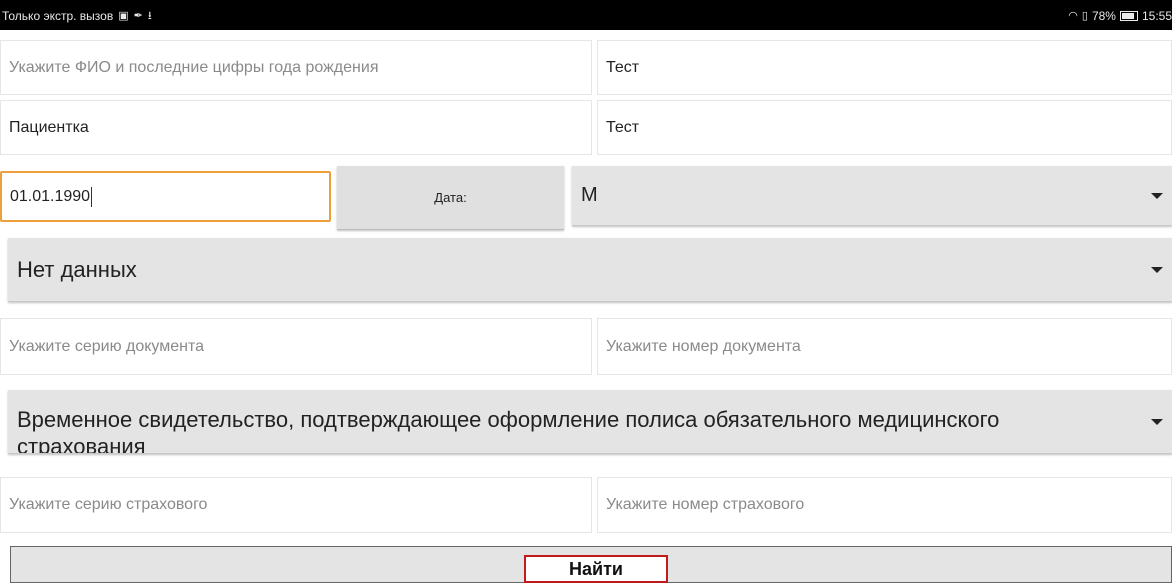 The image size is (1172, 583). What do you see at coordinates (108, 504) in the screenshot?
I see `policy-series-placeholder: Укажите серию страхового` at bounding box center [108, 504].